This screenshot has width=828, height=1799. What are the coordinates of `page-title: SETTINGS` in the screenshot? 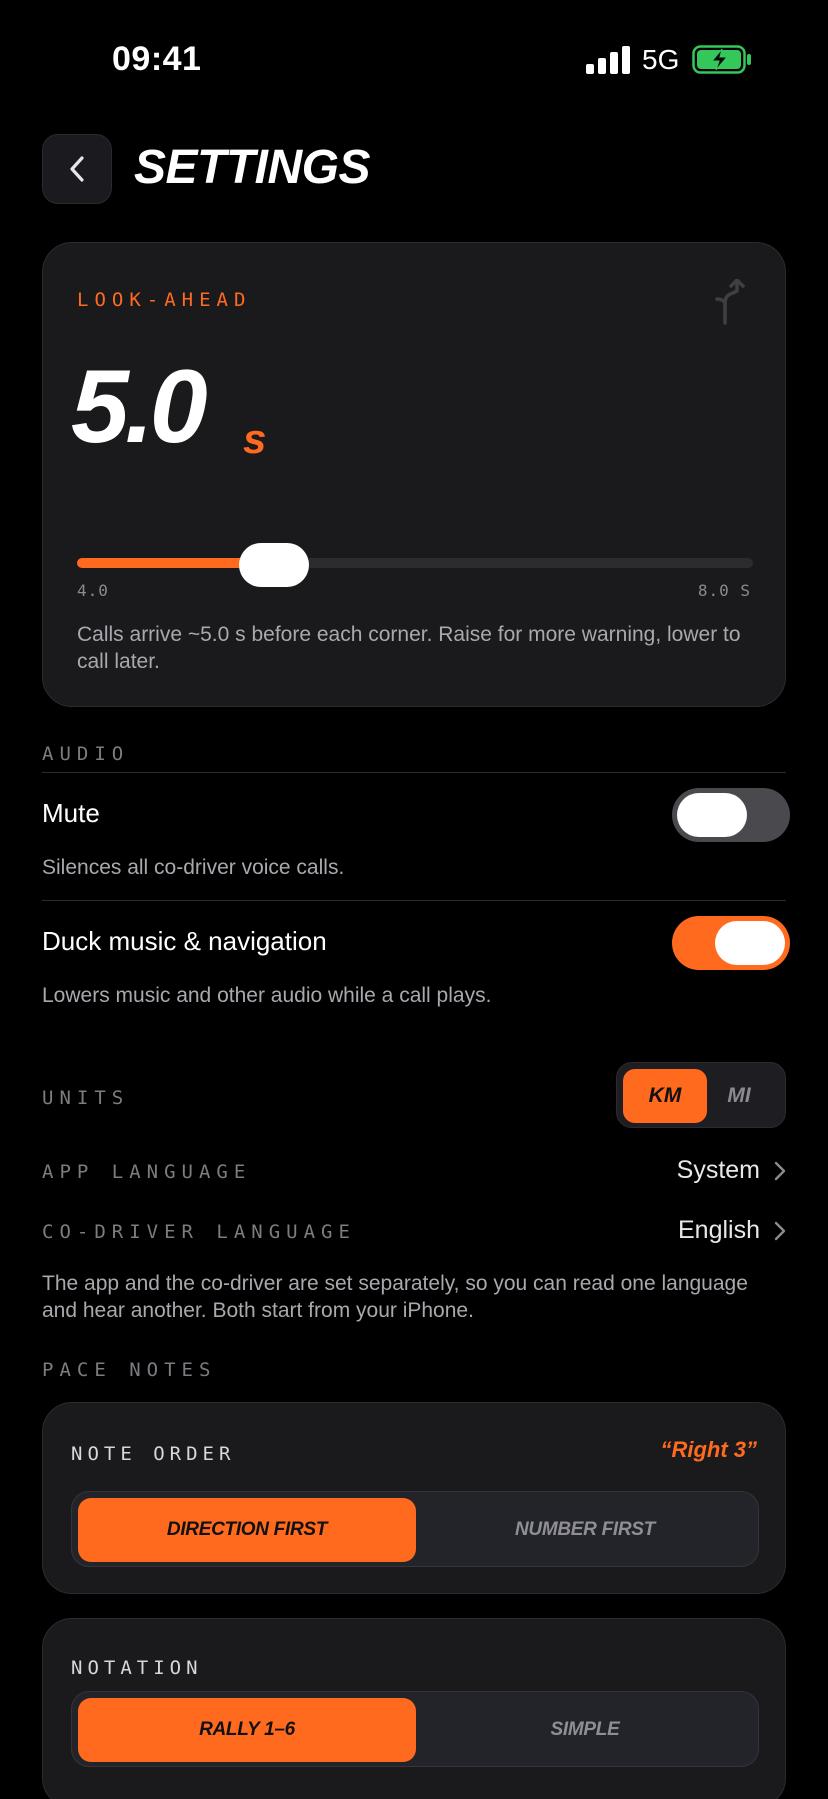 It's located at (252, 167).